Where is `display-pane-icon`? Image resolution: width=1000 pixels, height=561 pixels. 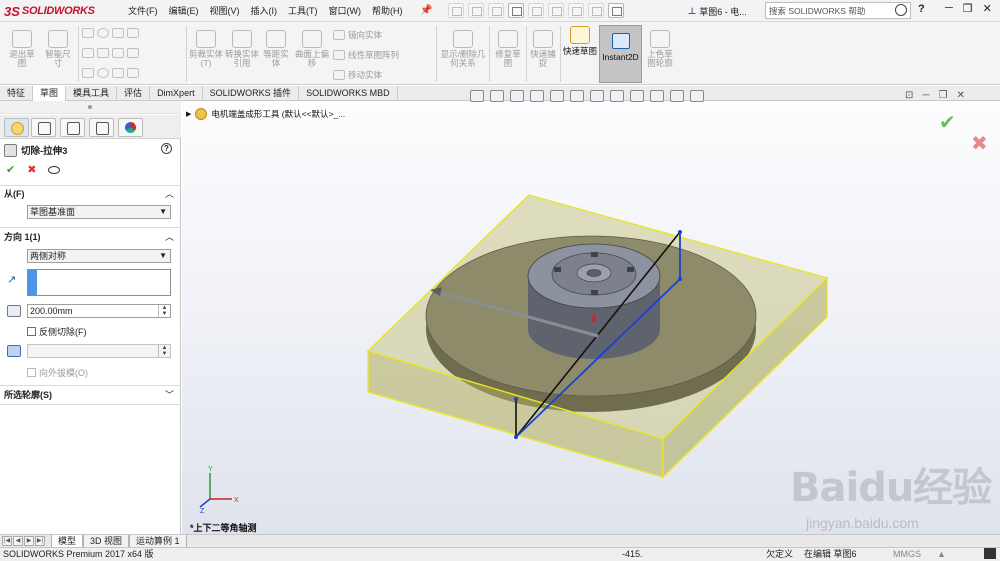 display-pane-icon is located at coordinates (697, 96).